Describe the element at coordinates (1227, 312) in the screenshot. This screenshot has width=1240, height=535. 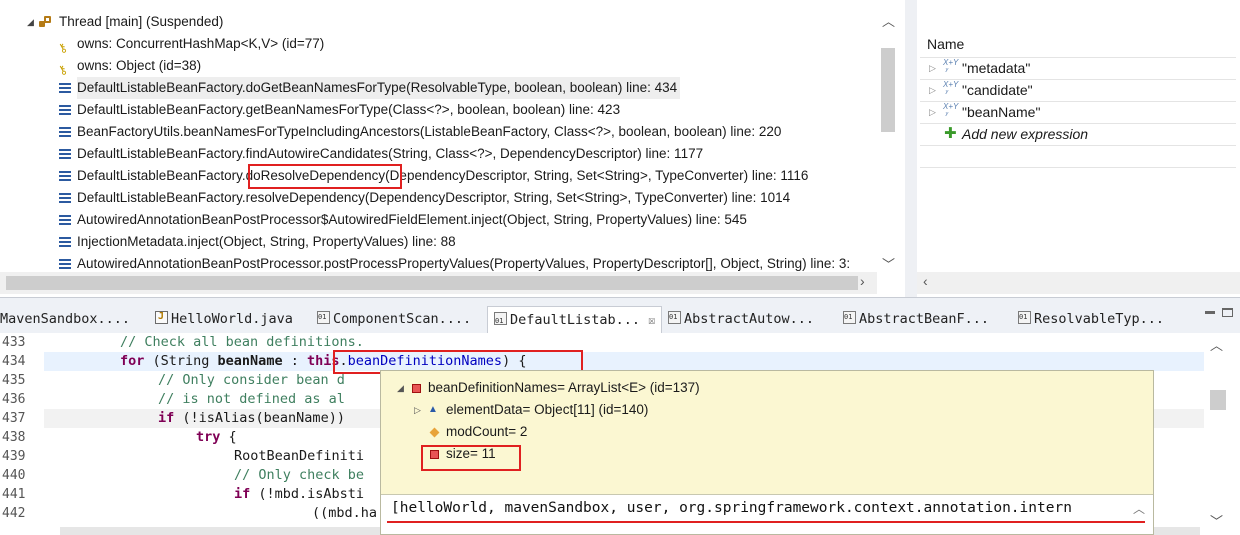
I see `maximize-icon` at that location.